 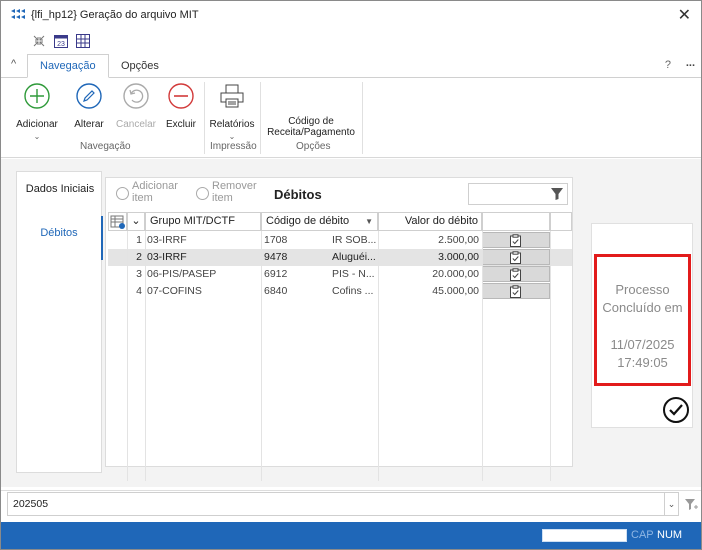 I want to click on reports-button: Relatórios ⌄, so click(x=232, y=111).